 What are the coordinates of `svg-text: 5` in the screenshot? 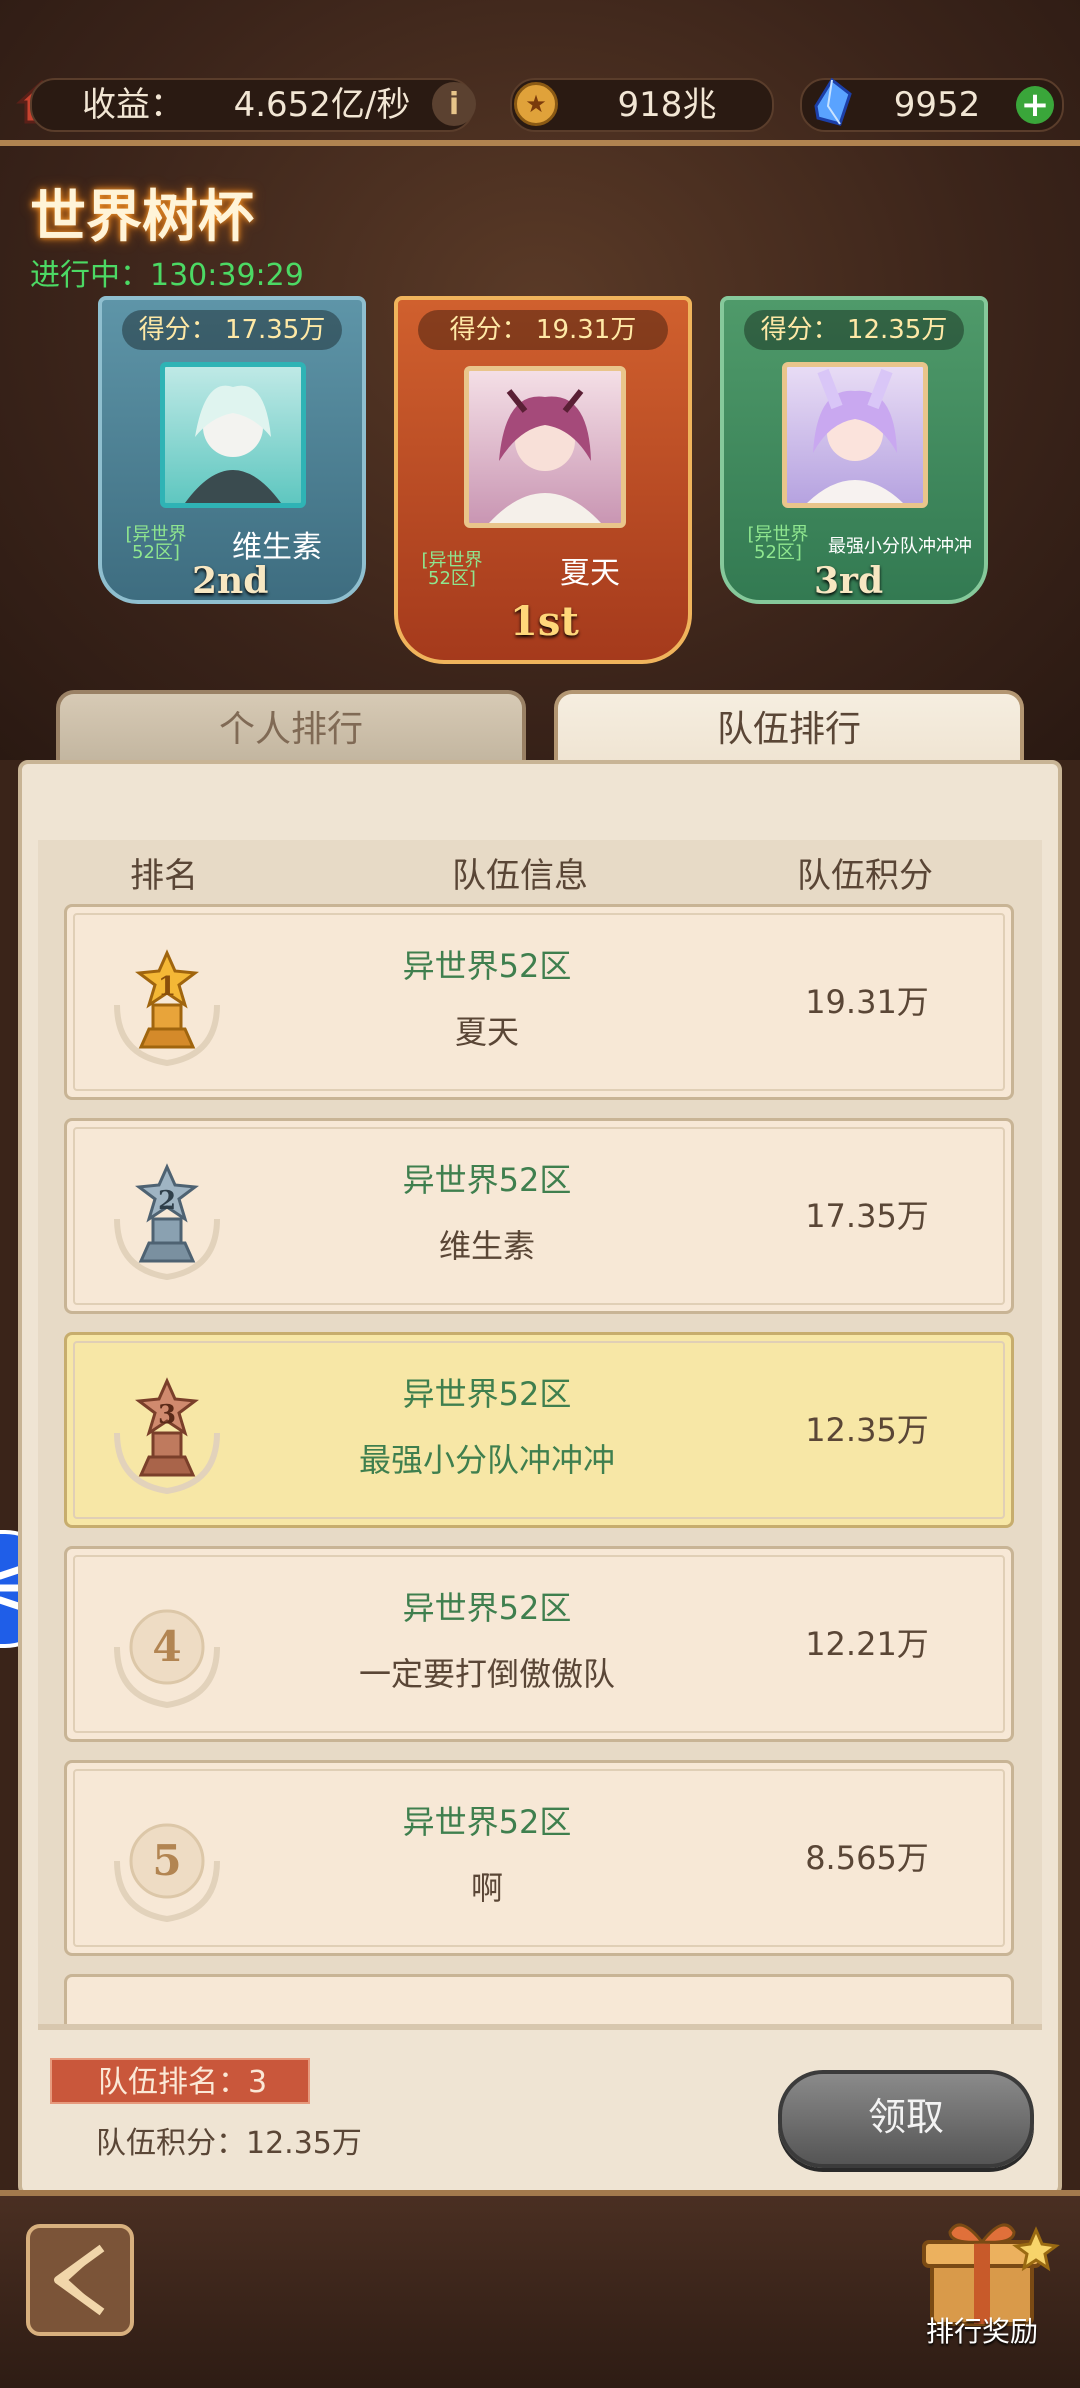 It's located at (166, 1860).